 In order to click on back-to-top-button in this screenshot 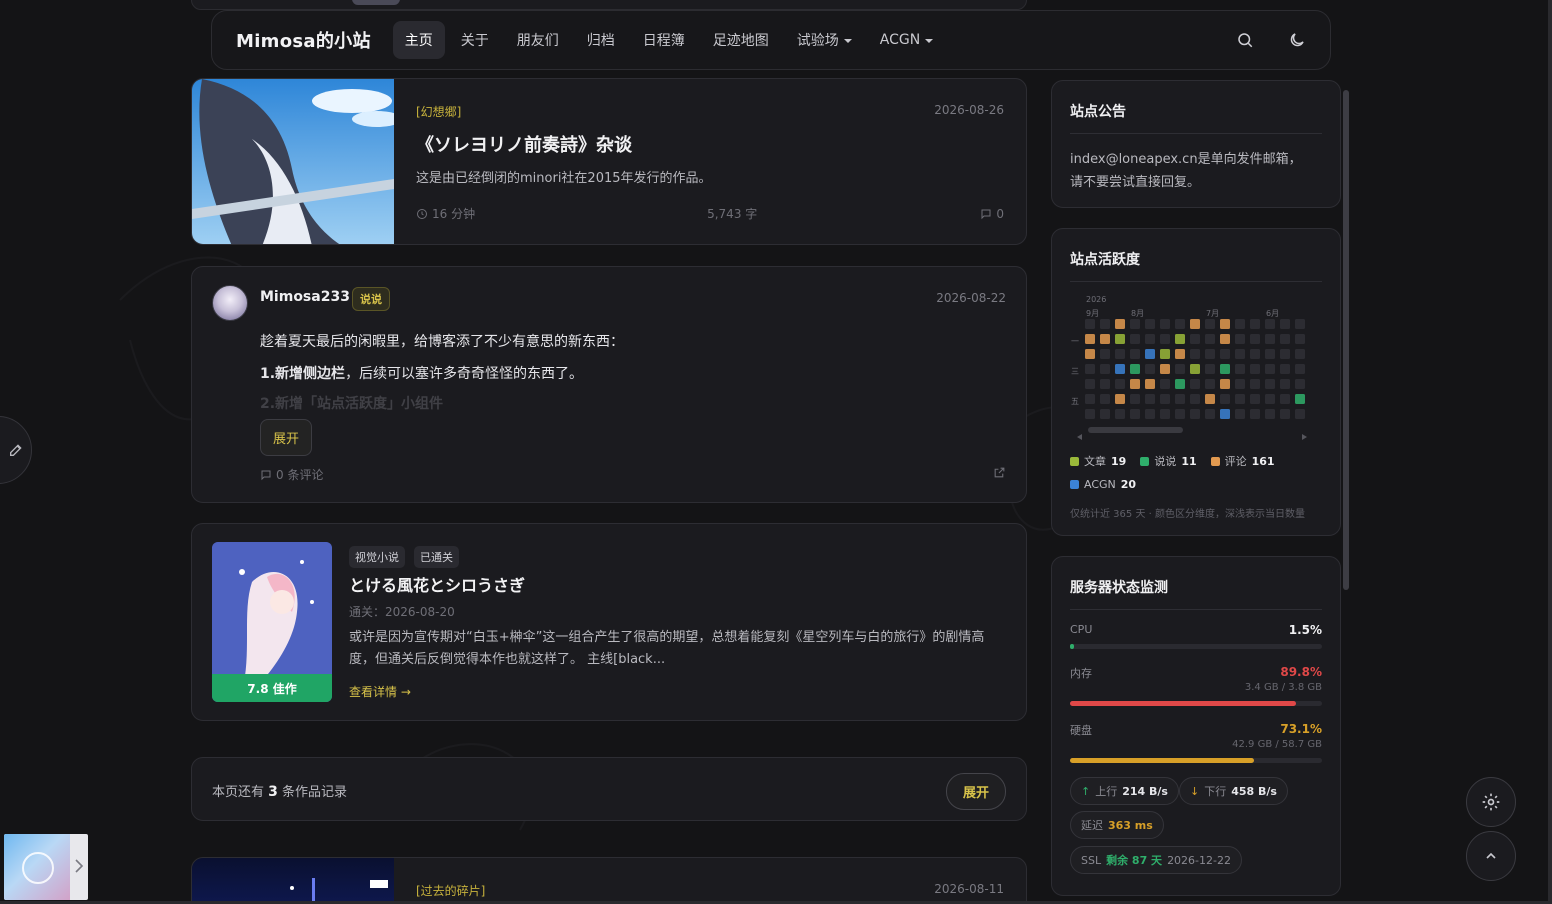, I will do `click(1491, 856)`.